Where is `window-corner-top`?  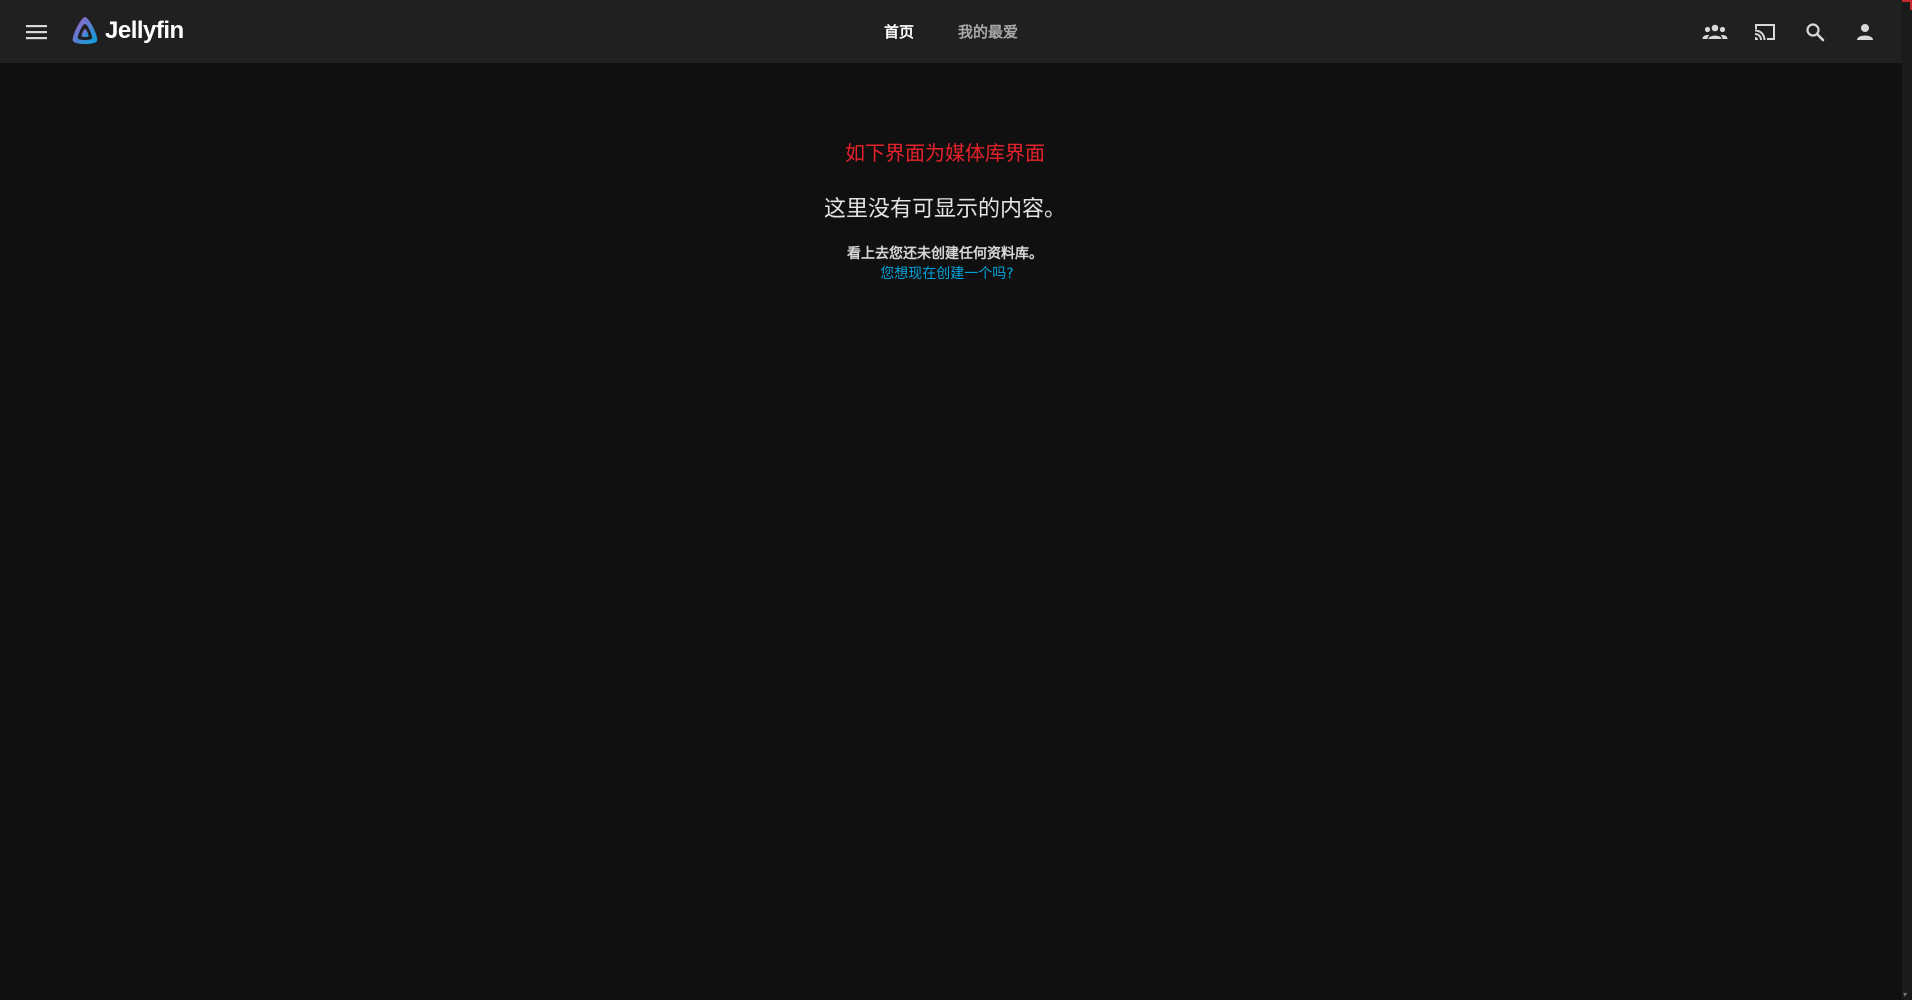
window-corner-top is located at coordinates (1907, 5).